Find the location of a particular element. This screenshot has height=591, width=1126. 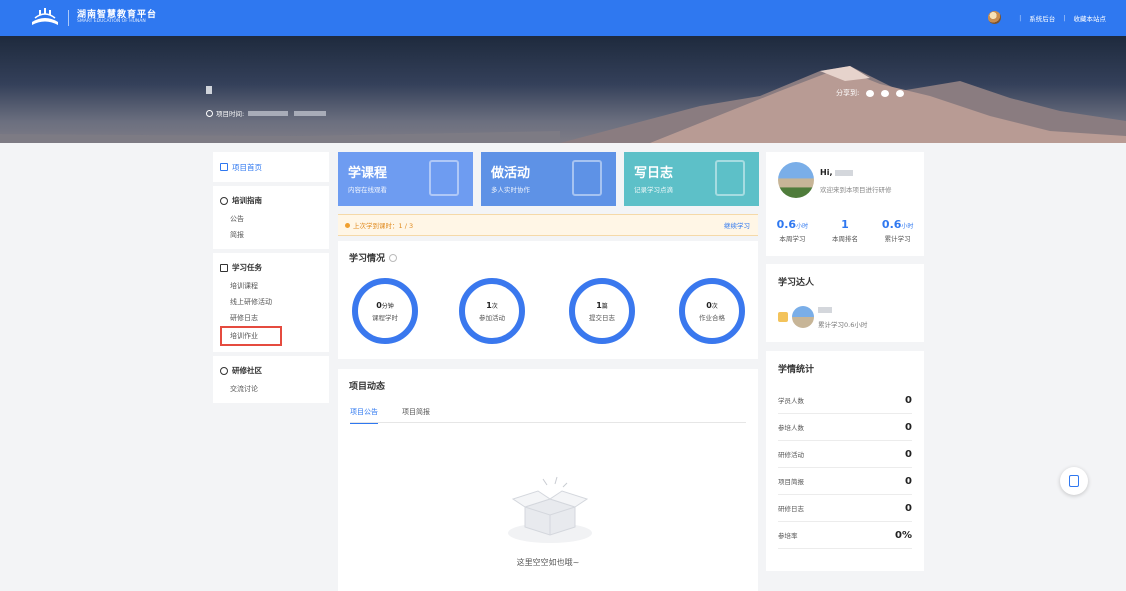

stats-row: 项目简报 0 is located at coordinates (845, 481).